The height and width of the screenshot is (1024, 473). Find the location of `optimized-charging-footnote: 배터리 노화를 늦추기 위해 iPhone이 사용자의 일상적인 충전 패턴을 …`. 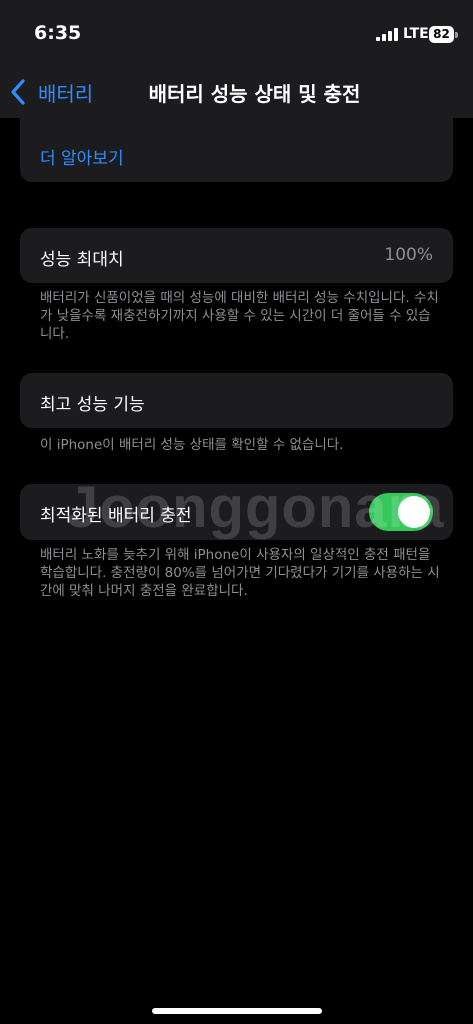

optimized-charging-footnote: 배터리 노화를 늦추기 위해 iPhone이 사용자의 일상적인 충전 패턴을 … is located at coordinates (240, 573).